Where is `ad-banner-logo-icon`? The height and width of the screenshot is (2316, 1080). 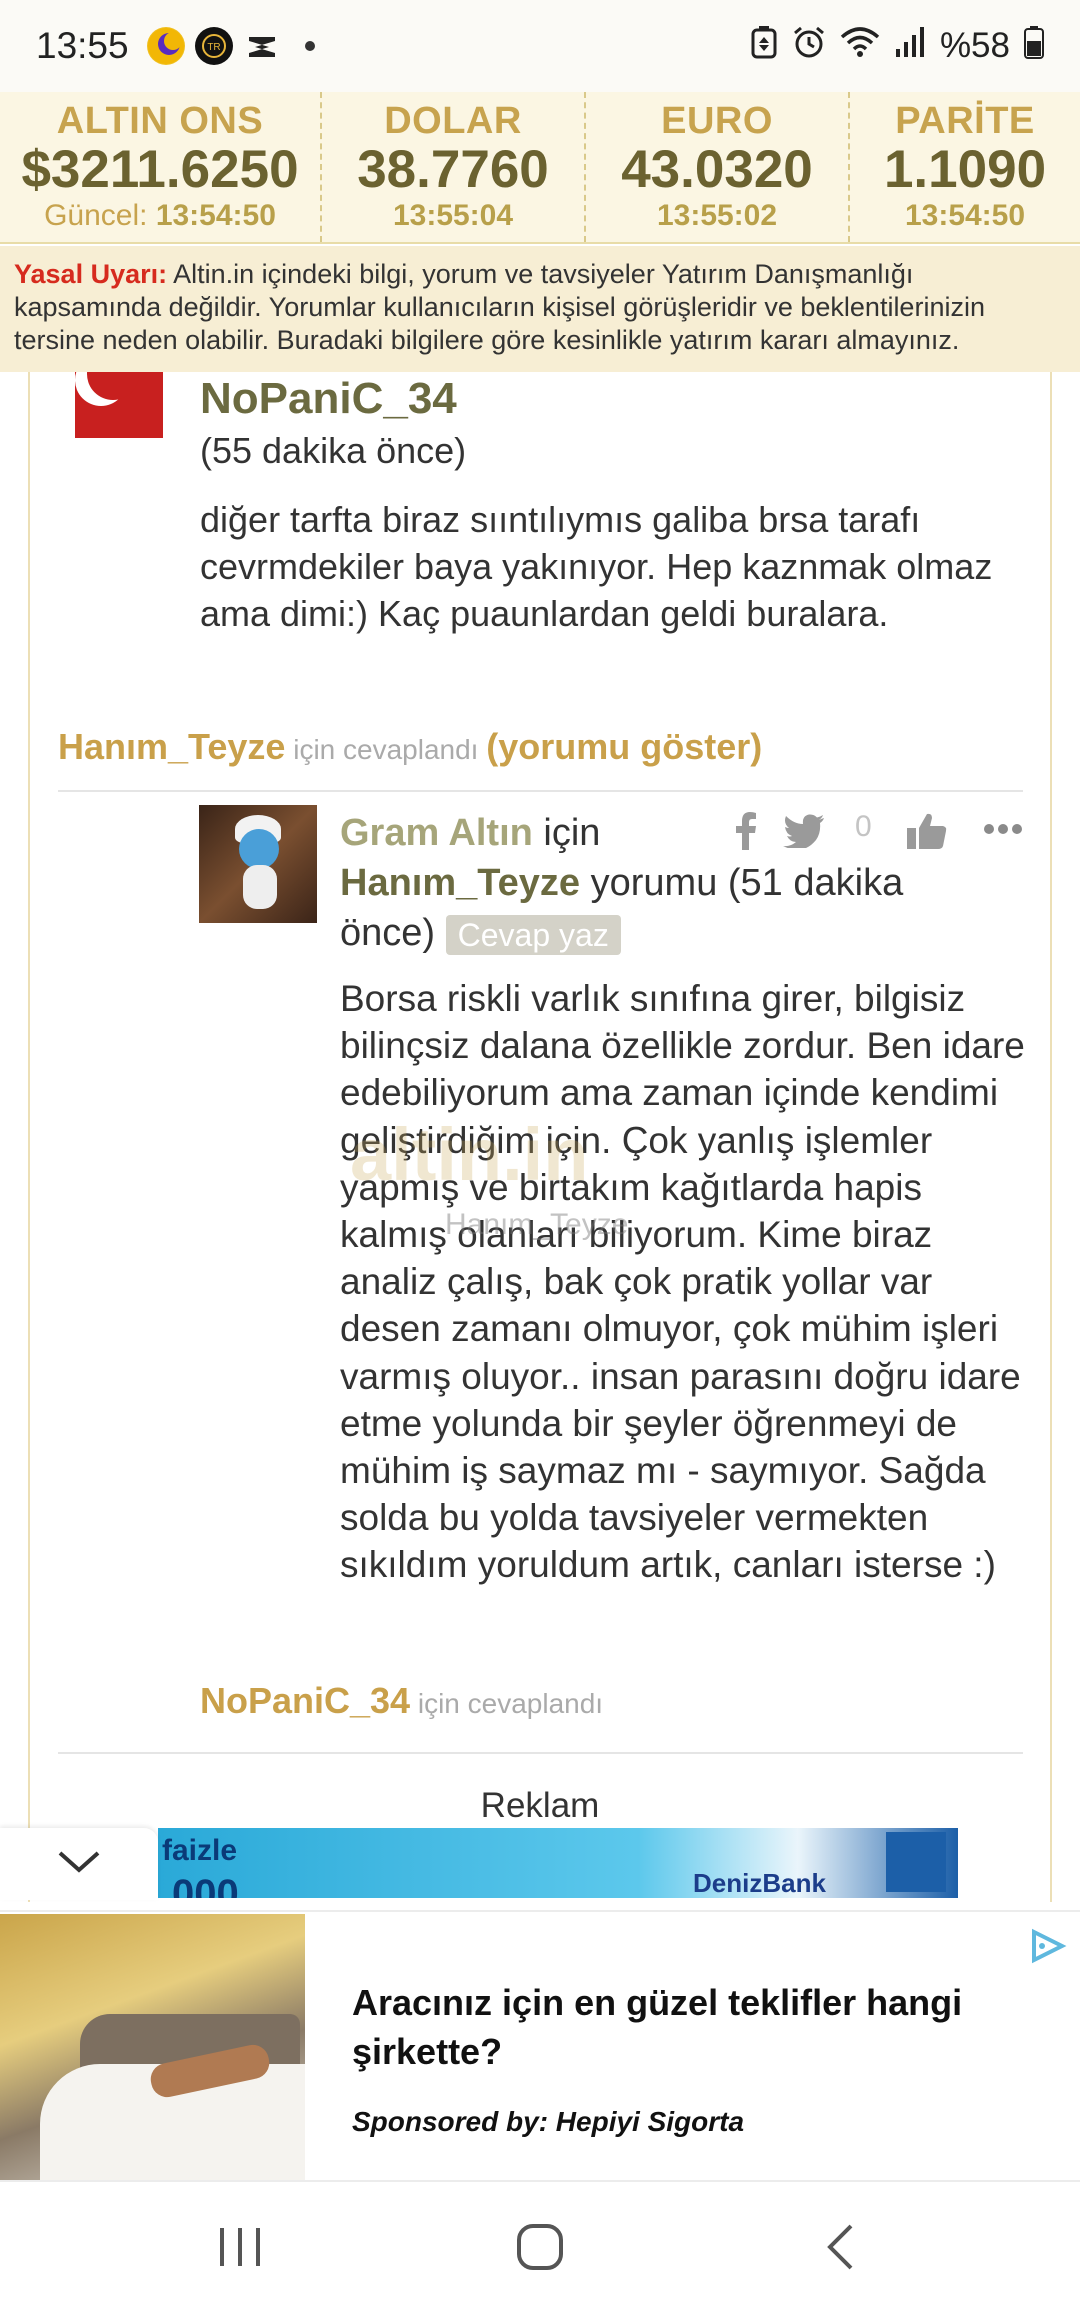 ad-banner-logo-icon is located at coordinates (916, 1862).